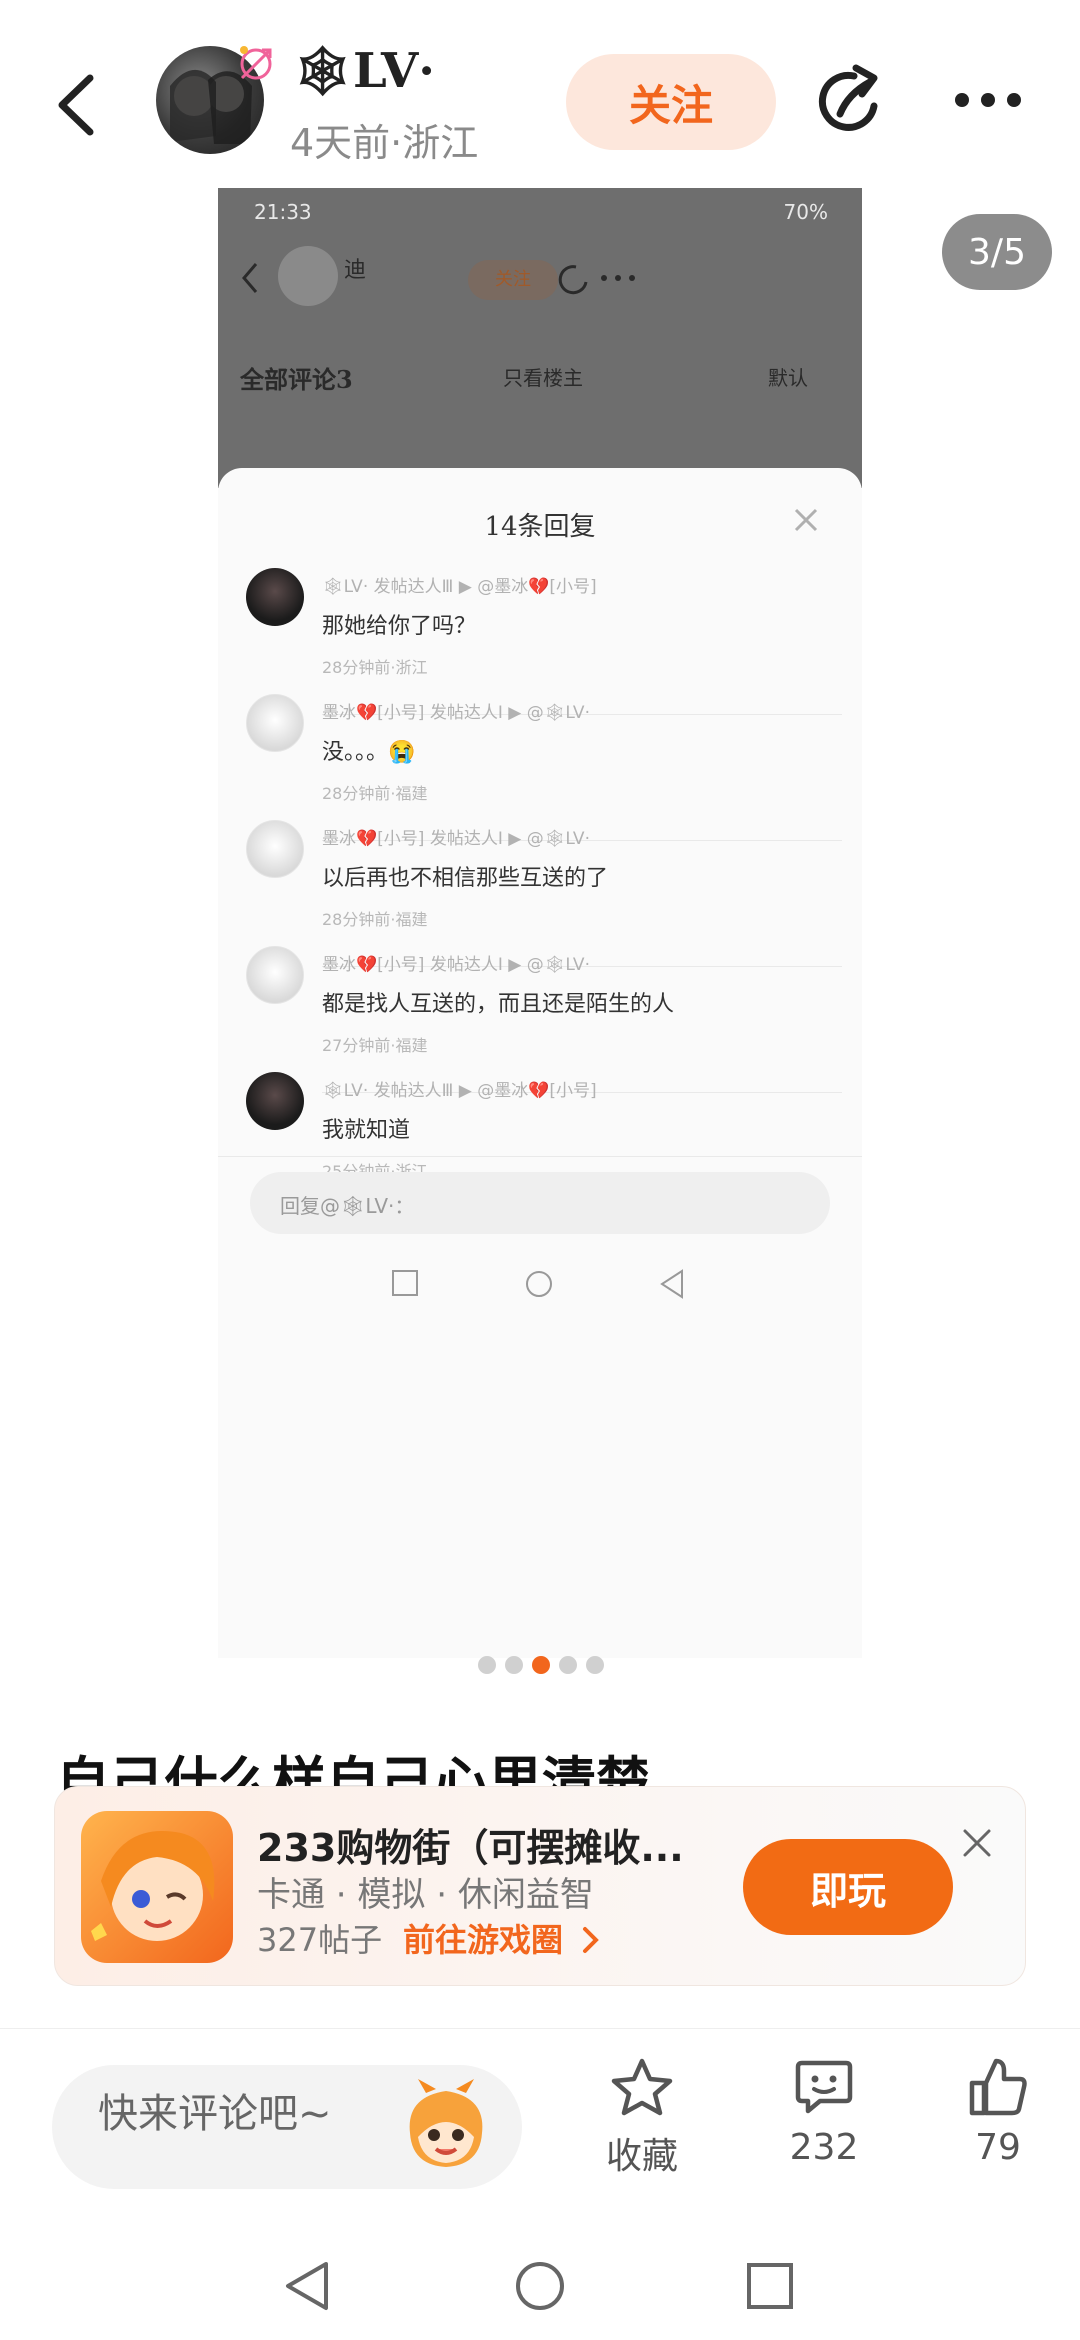  What do you see at coordinates (824, 2147) in the screenshot?
I see `comment-count: 232` at bounding box center [824, 2147].